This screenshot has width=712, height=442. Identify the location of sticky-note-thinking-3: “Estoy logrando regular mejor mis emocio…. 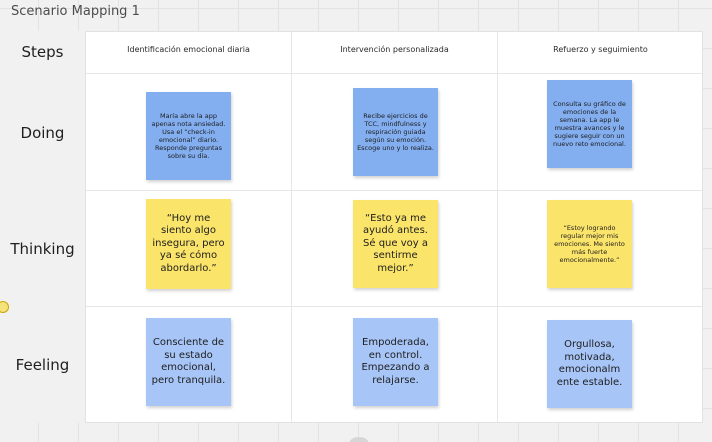
(589, 244).